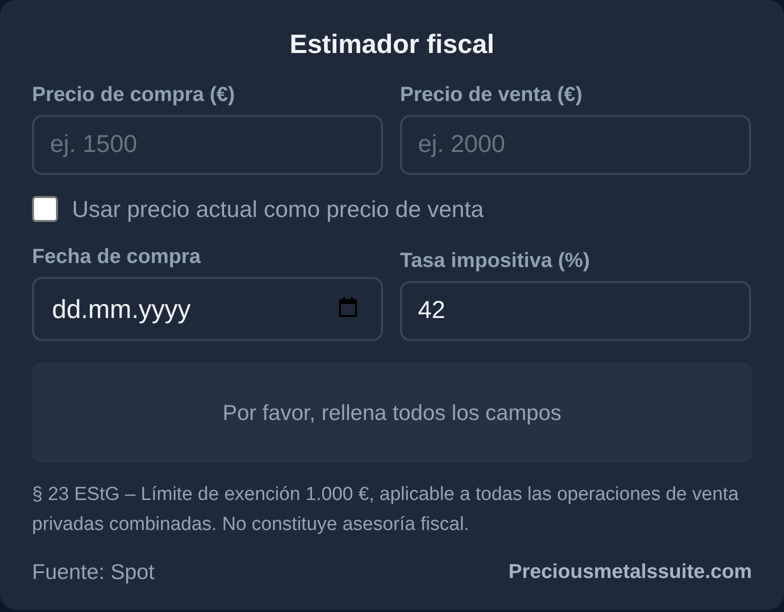 This screenshot has height=612, width=784. What do you see at coordinates (386, 510) in the screenshot?
I see `disclaimer-text: § 23 EStG – Límite de exención 1.000 €, aplicable a todas las operaciones de venta privadas combinadas. No constituye asesoría fiscal.` at bounding box center [386, 510].